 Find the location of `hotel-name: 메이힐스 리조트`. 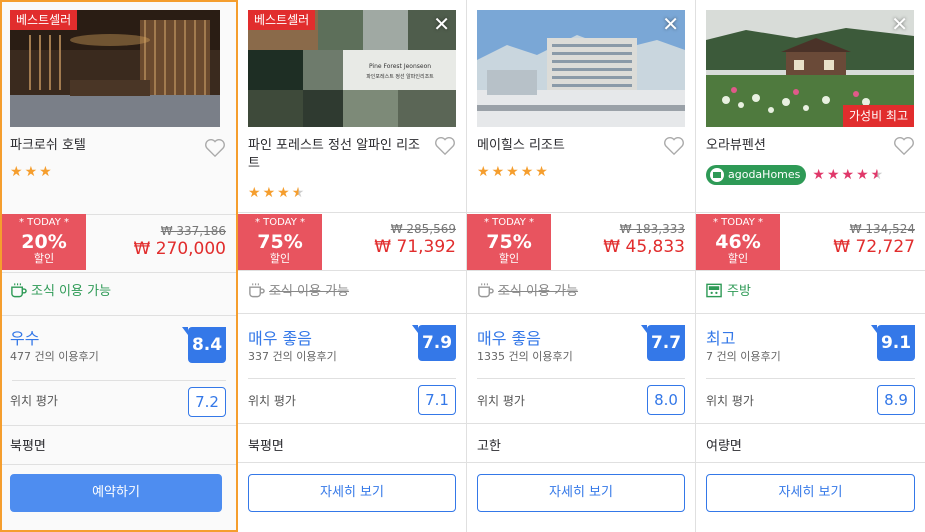

hotel-name: 메이힐스 리조트 is located at coordinates (567, 146).